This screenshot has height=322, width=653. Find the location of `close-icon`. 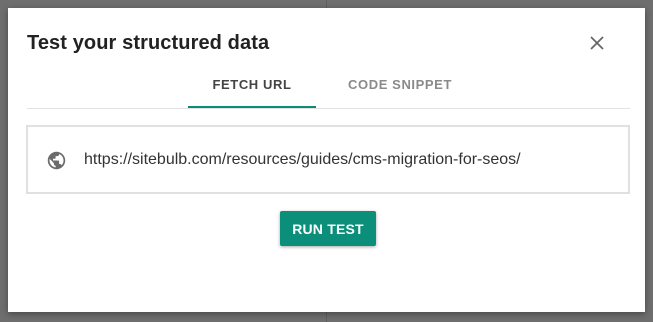

close-icon is located at coordinates (597, 43).